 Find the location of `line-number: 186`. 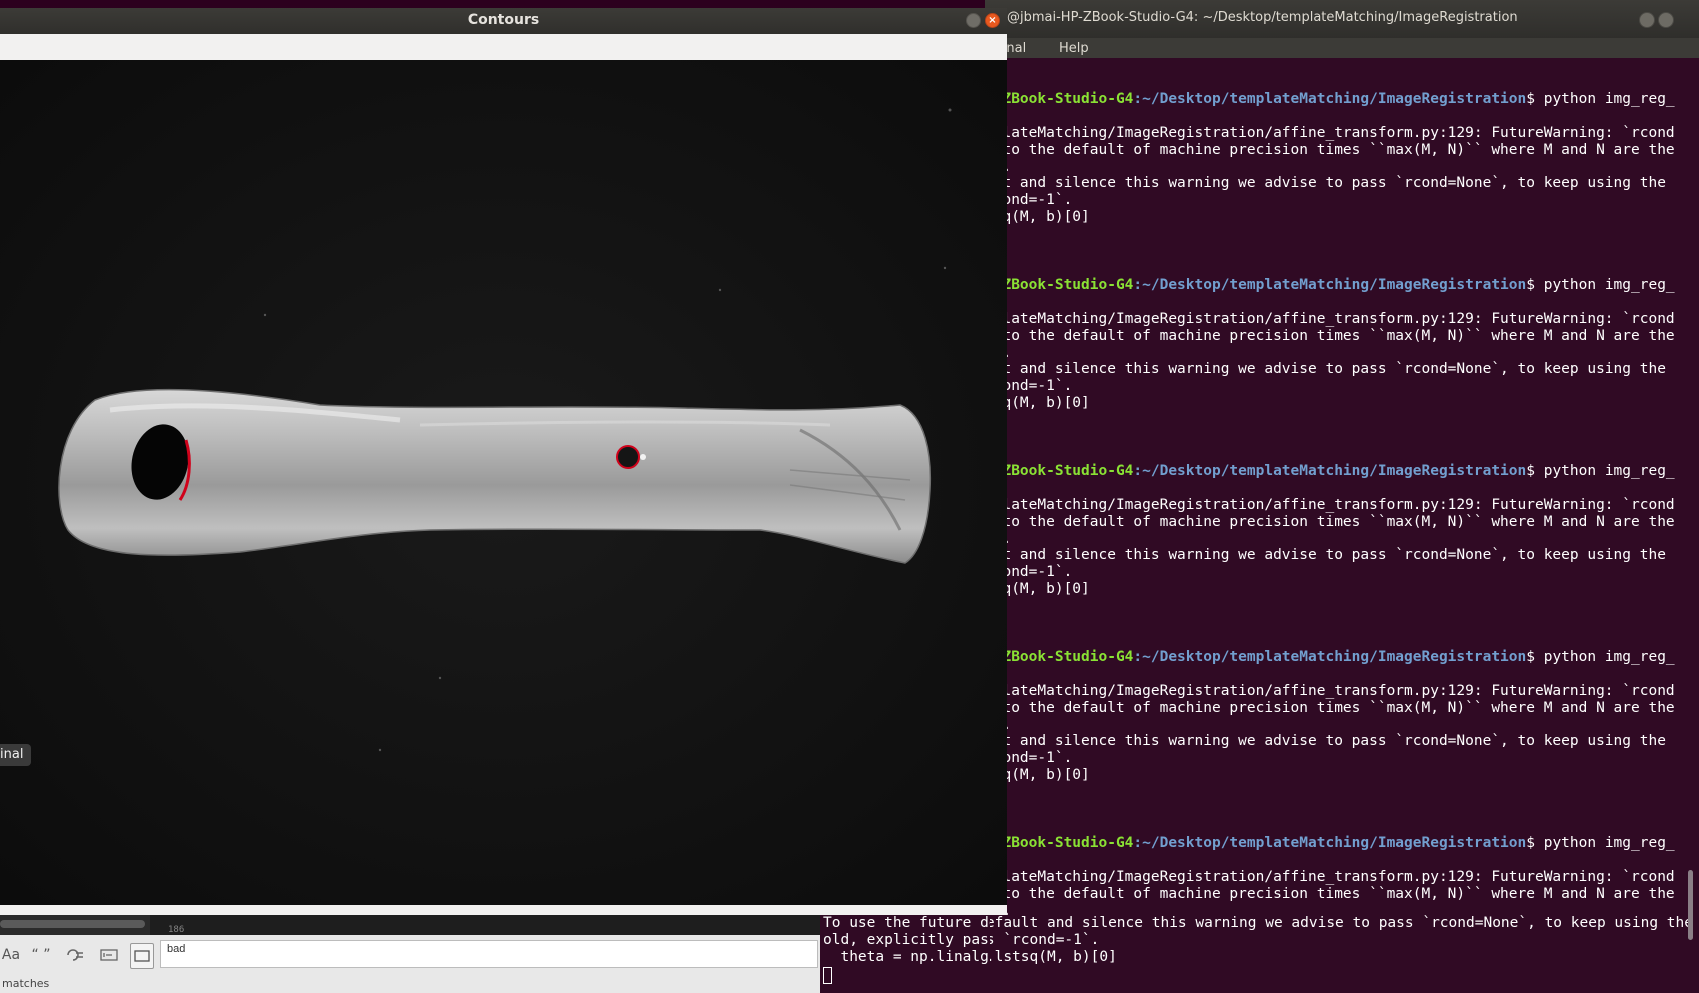

line-number: 186 is located at coordinates (176, 930).